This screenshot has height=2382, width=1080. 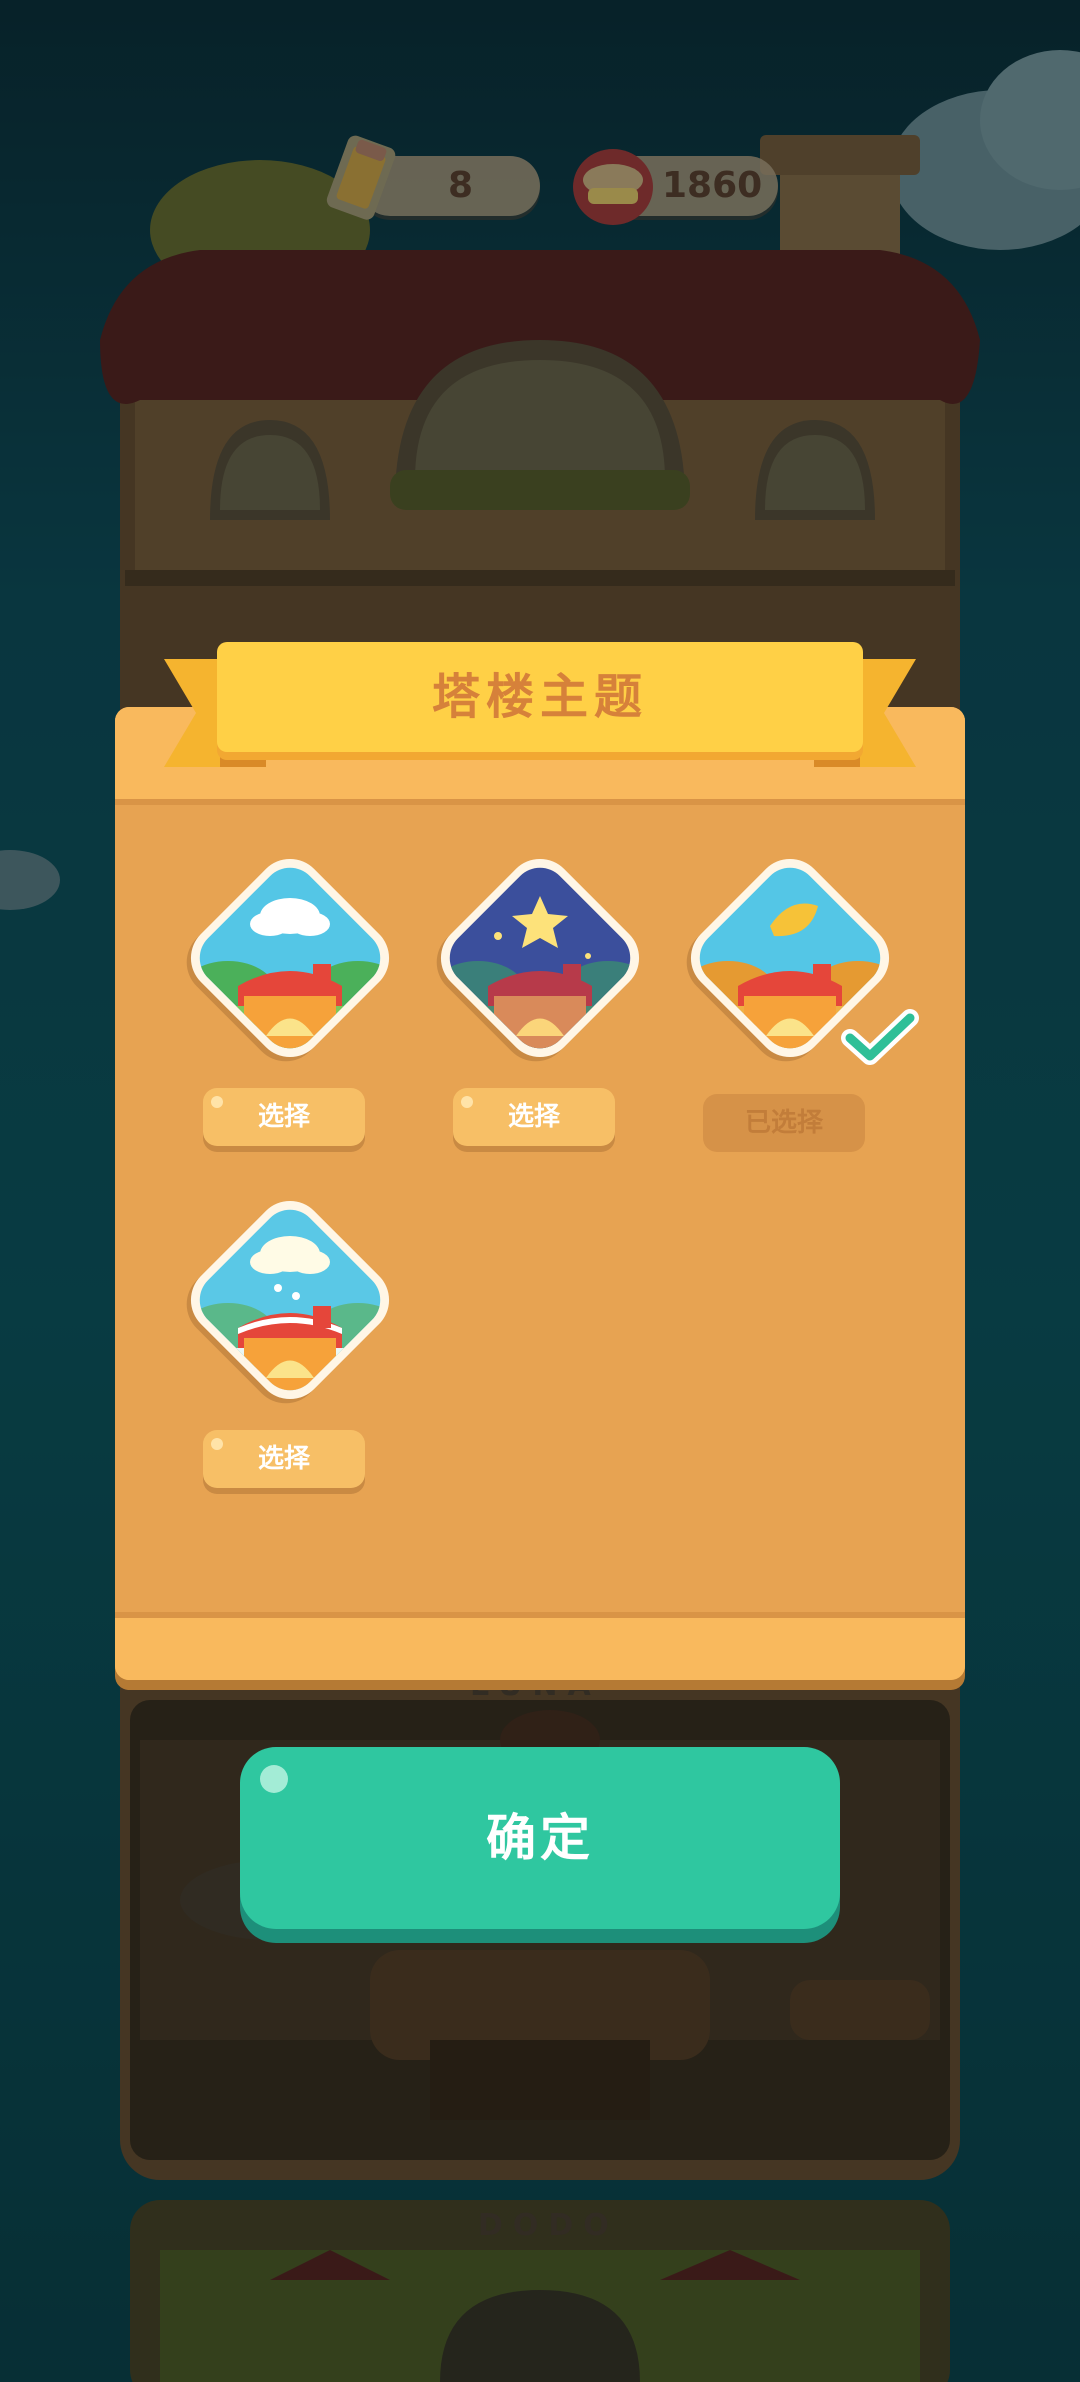 I want to click on coin-count: 1860, so click(x=712, y=185).